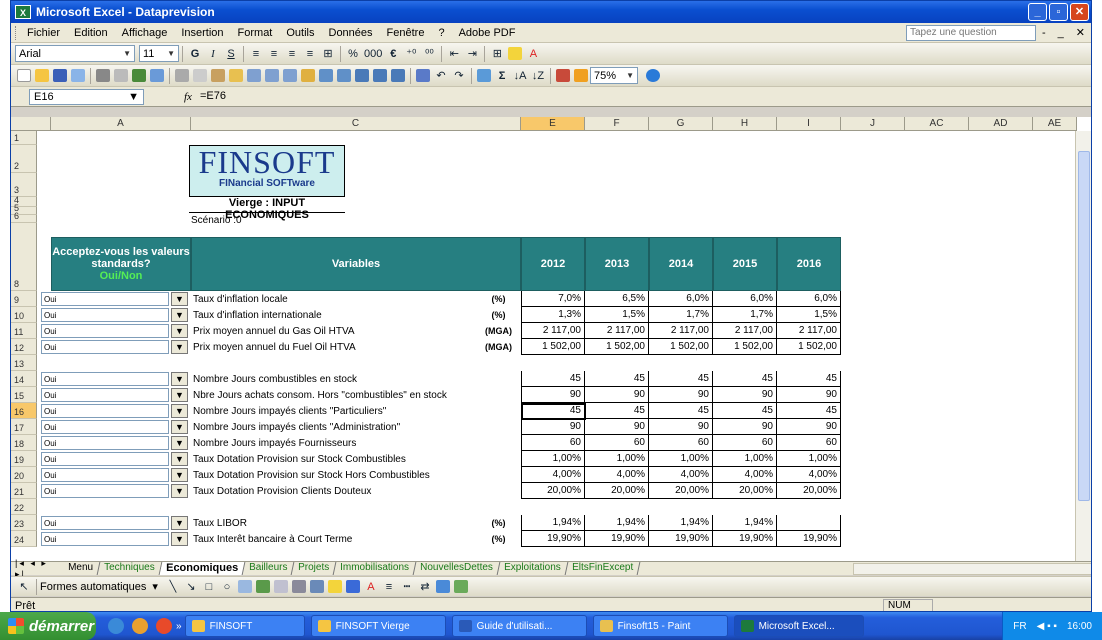 The width and height of the screenshot is (1102, 640). Describe the element at coordinates (24, 523) in the screenshot. I see `row-header: 23` at that location.